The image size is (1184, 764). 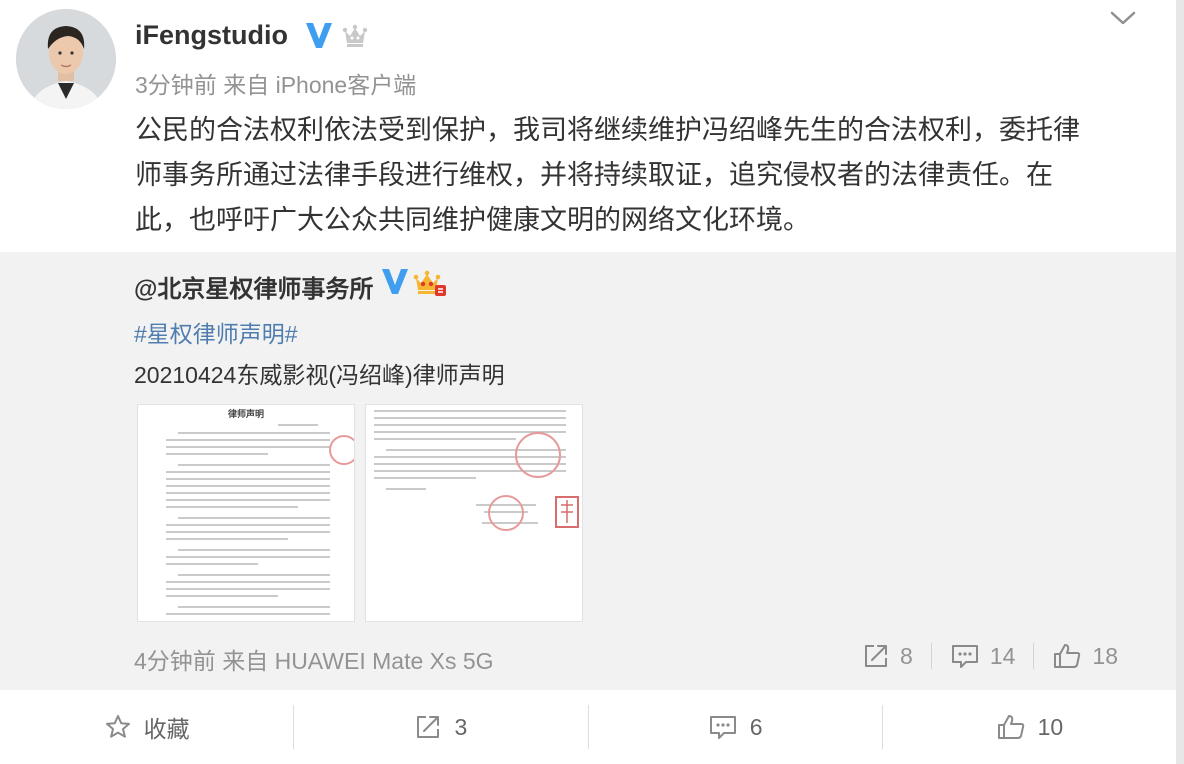 I want to click on repost-text: 20210424东威影视(冯绍峰)律师声明, so click(x=319, y=375).